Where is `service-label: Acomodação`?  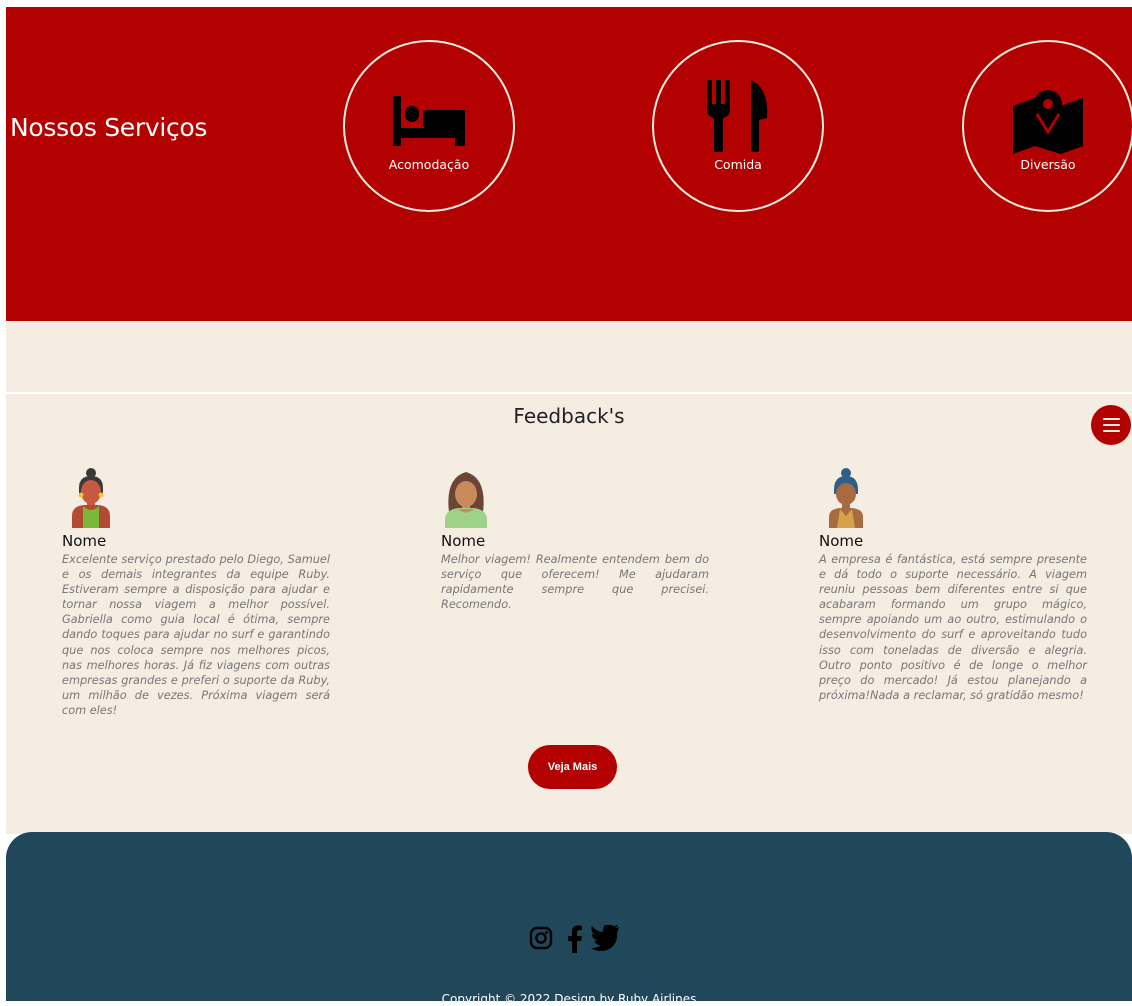 service-label: Acomodação is located at coordinates (429, 164).